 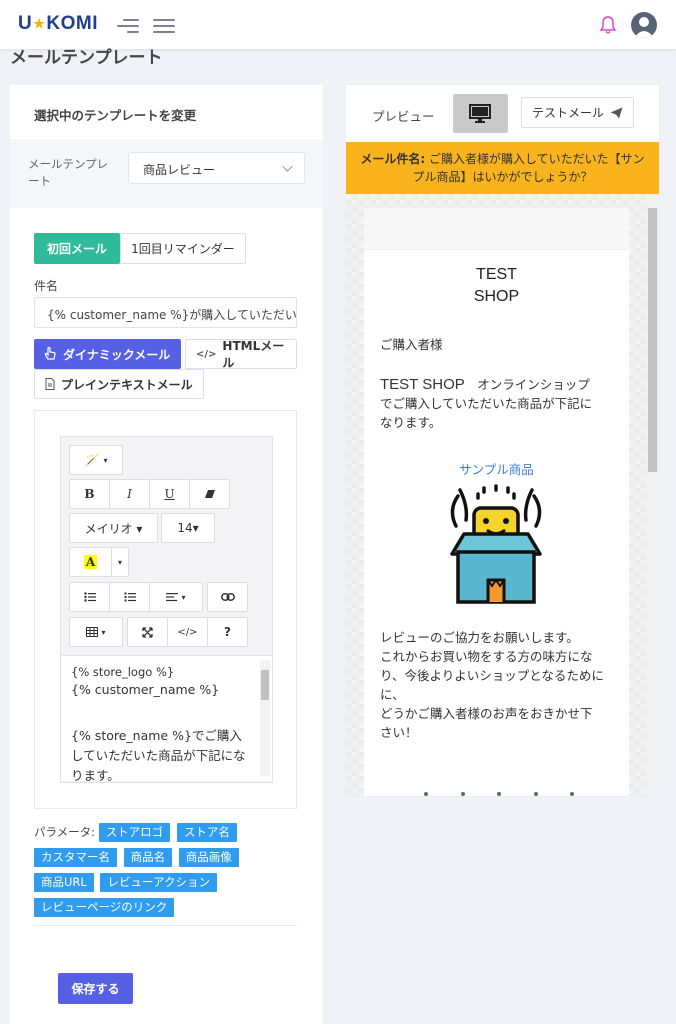 What do you see at coordinates (392, 694) in the screenshot?
I see `body-line: に、` at bounding box center [392, 694].